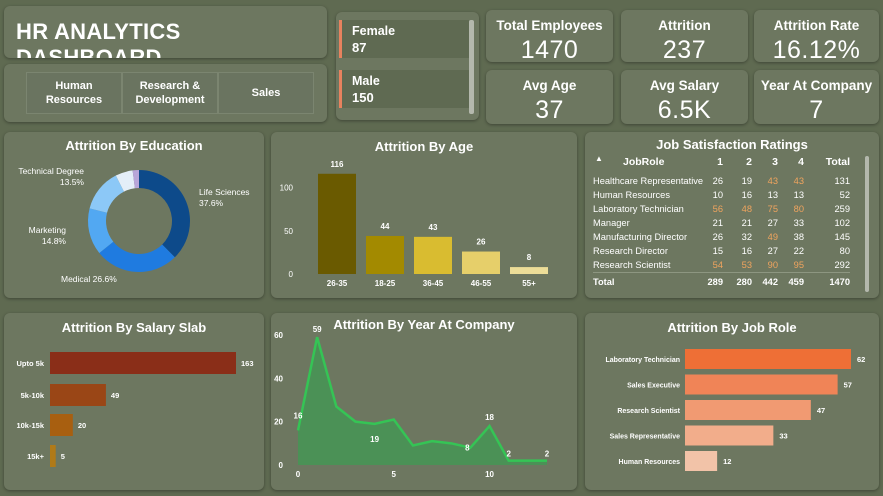 The width and height of the screenshot is (883, 496). What do you see at coordinates (746, 223) in the screenshot?
I see `rating-cell: 21` at bounding box center [746, 223].